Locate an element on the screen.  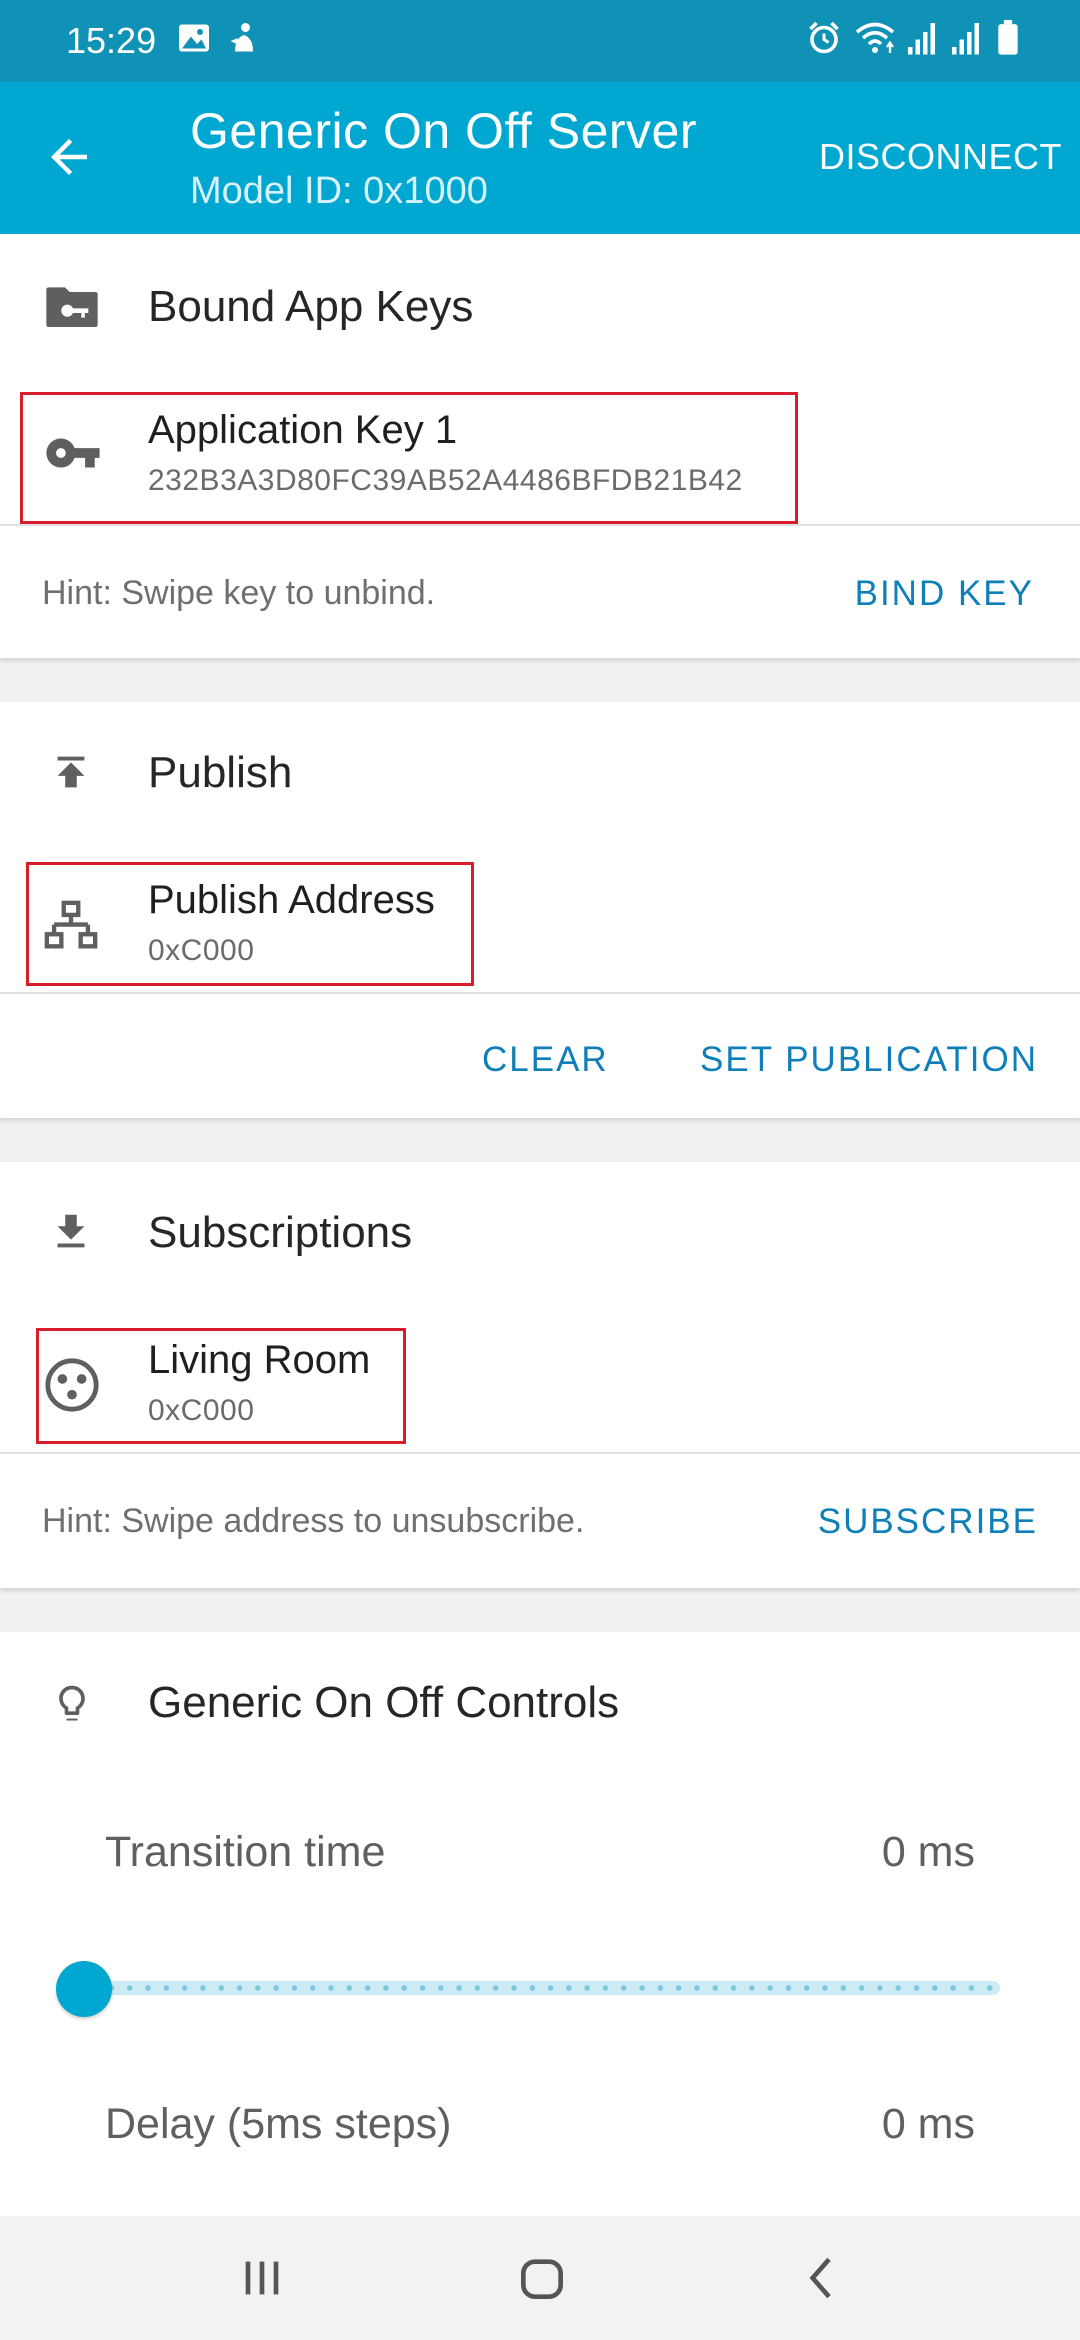
transition-slider-ticks is located at coordinates (542, 1988).